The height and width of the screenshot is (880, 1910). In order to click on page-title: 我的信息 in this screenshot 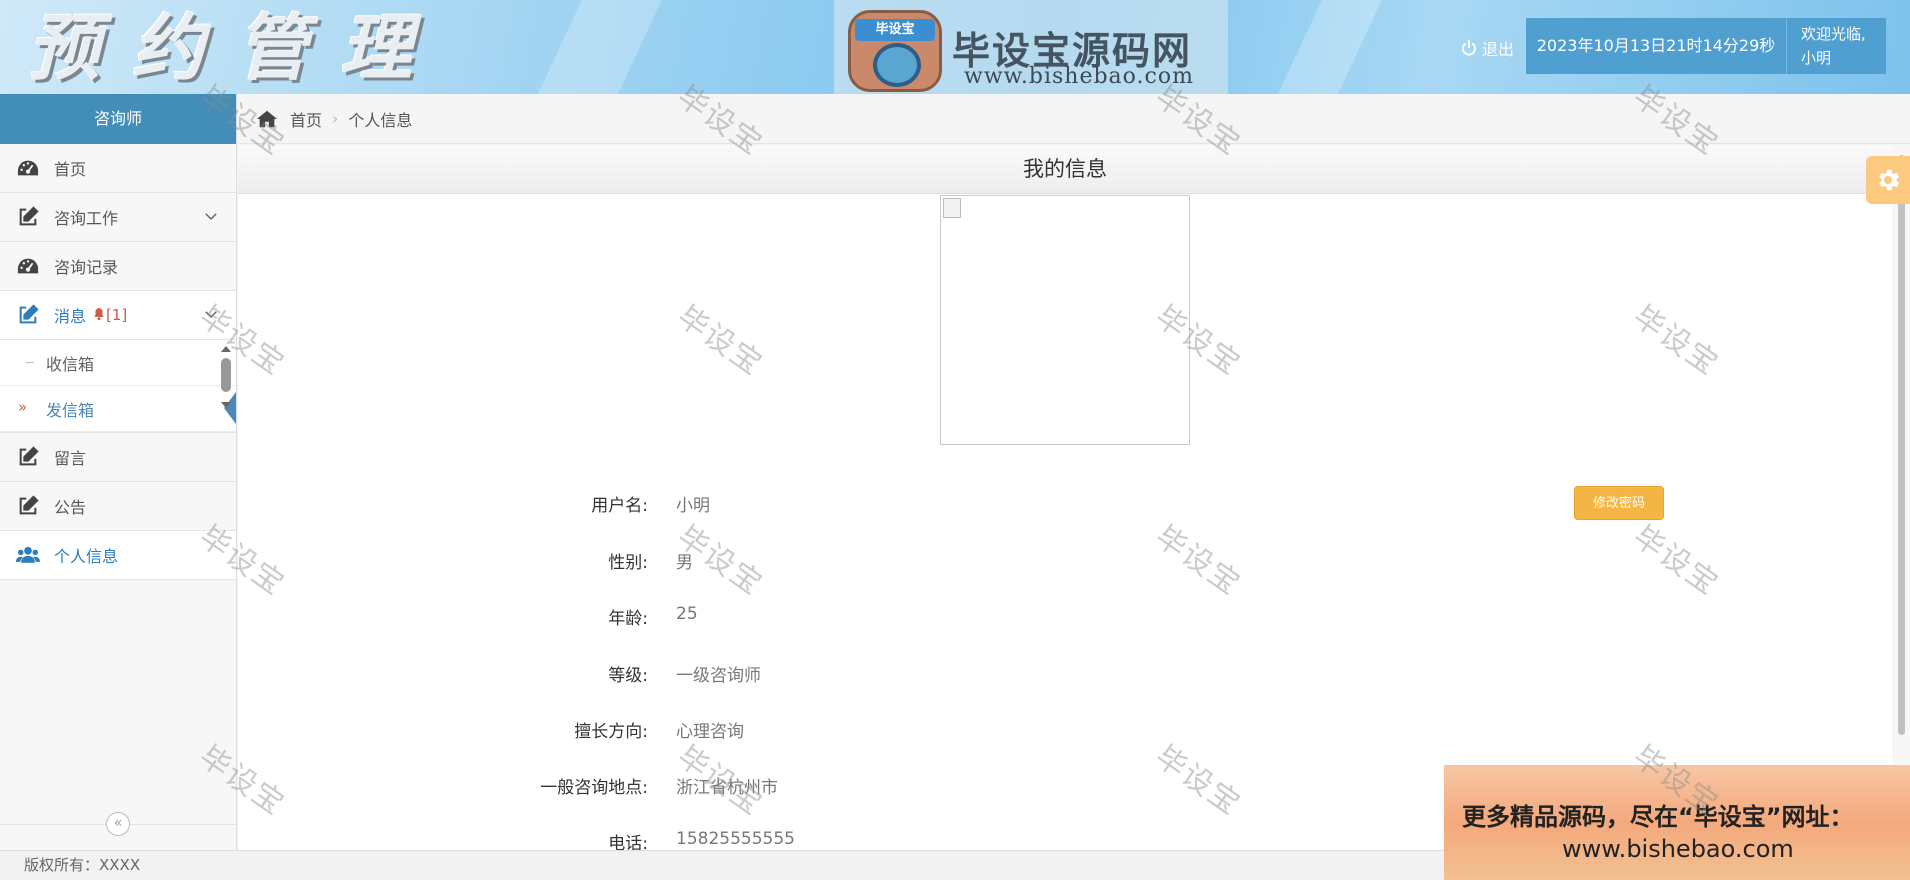, I will do `click(1065, 169)`.